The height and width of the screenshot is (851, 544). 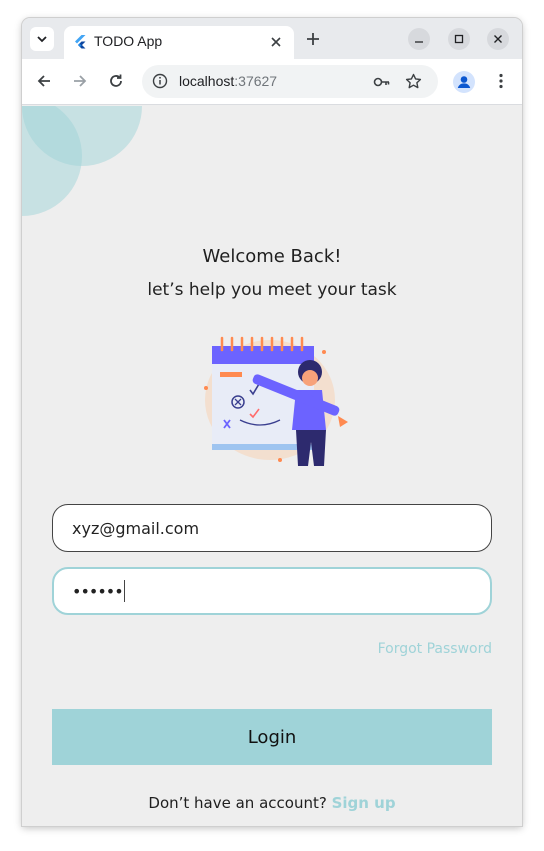 I want to click on maximize-icon, so click(x=459, y=39).